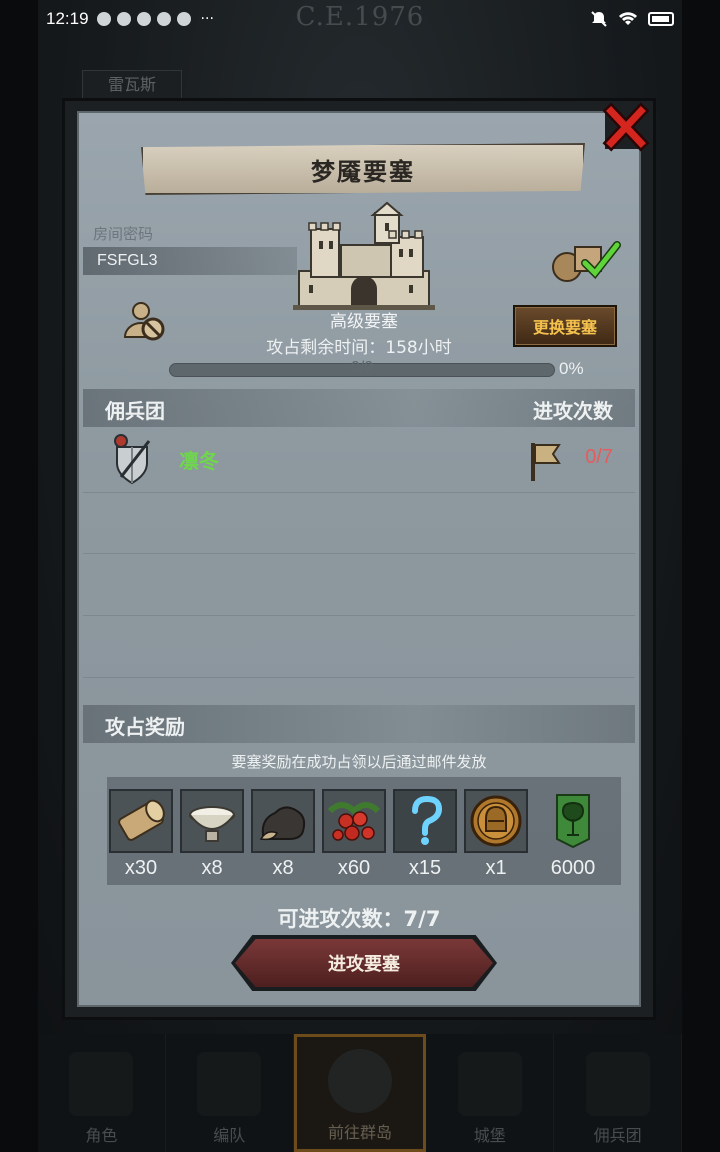 The height and width of the screenshot is (1152, 720). I want to click on reward-item: x30, so click(141, 834).